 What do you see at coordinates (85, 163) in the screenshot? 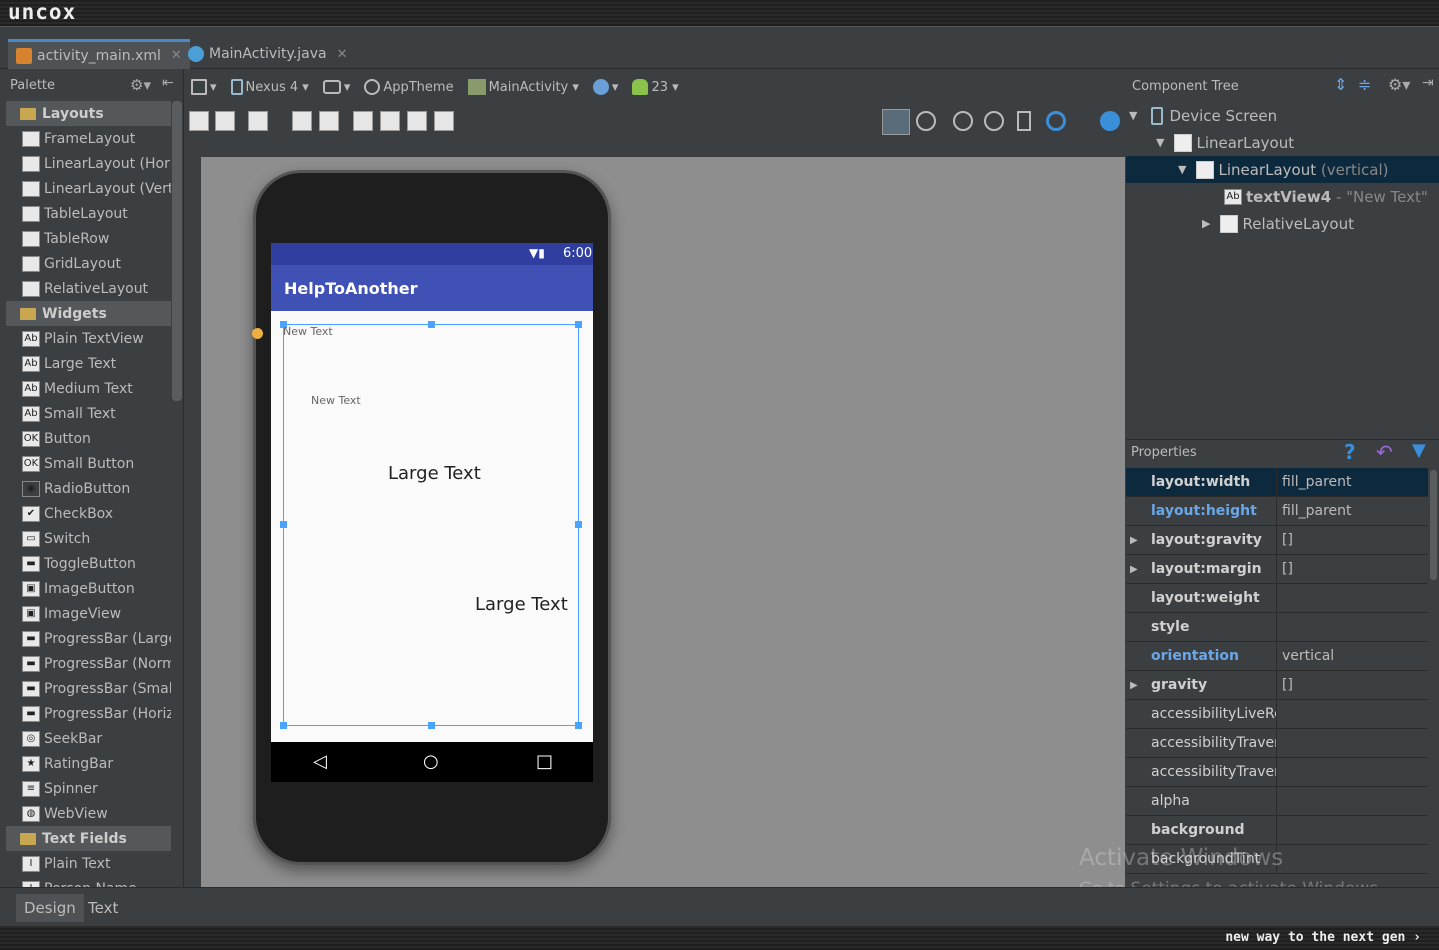
I see `palette-item: LinearLayout (Hori:` at bounding box center [85, 163].